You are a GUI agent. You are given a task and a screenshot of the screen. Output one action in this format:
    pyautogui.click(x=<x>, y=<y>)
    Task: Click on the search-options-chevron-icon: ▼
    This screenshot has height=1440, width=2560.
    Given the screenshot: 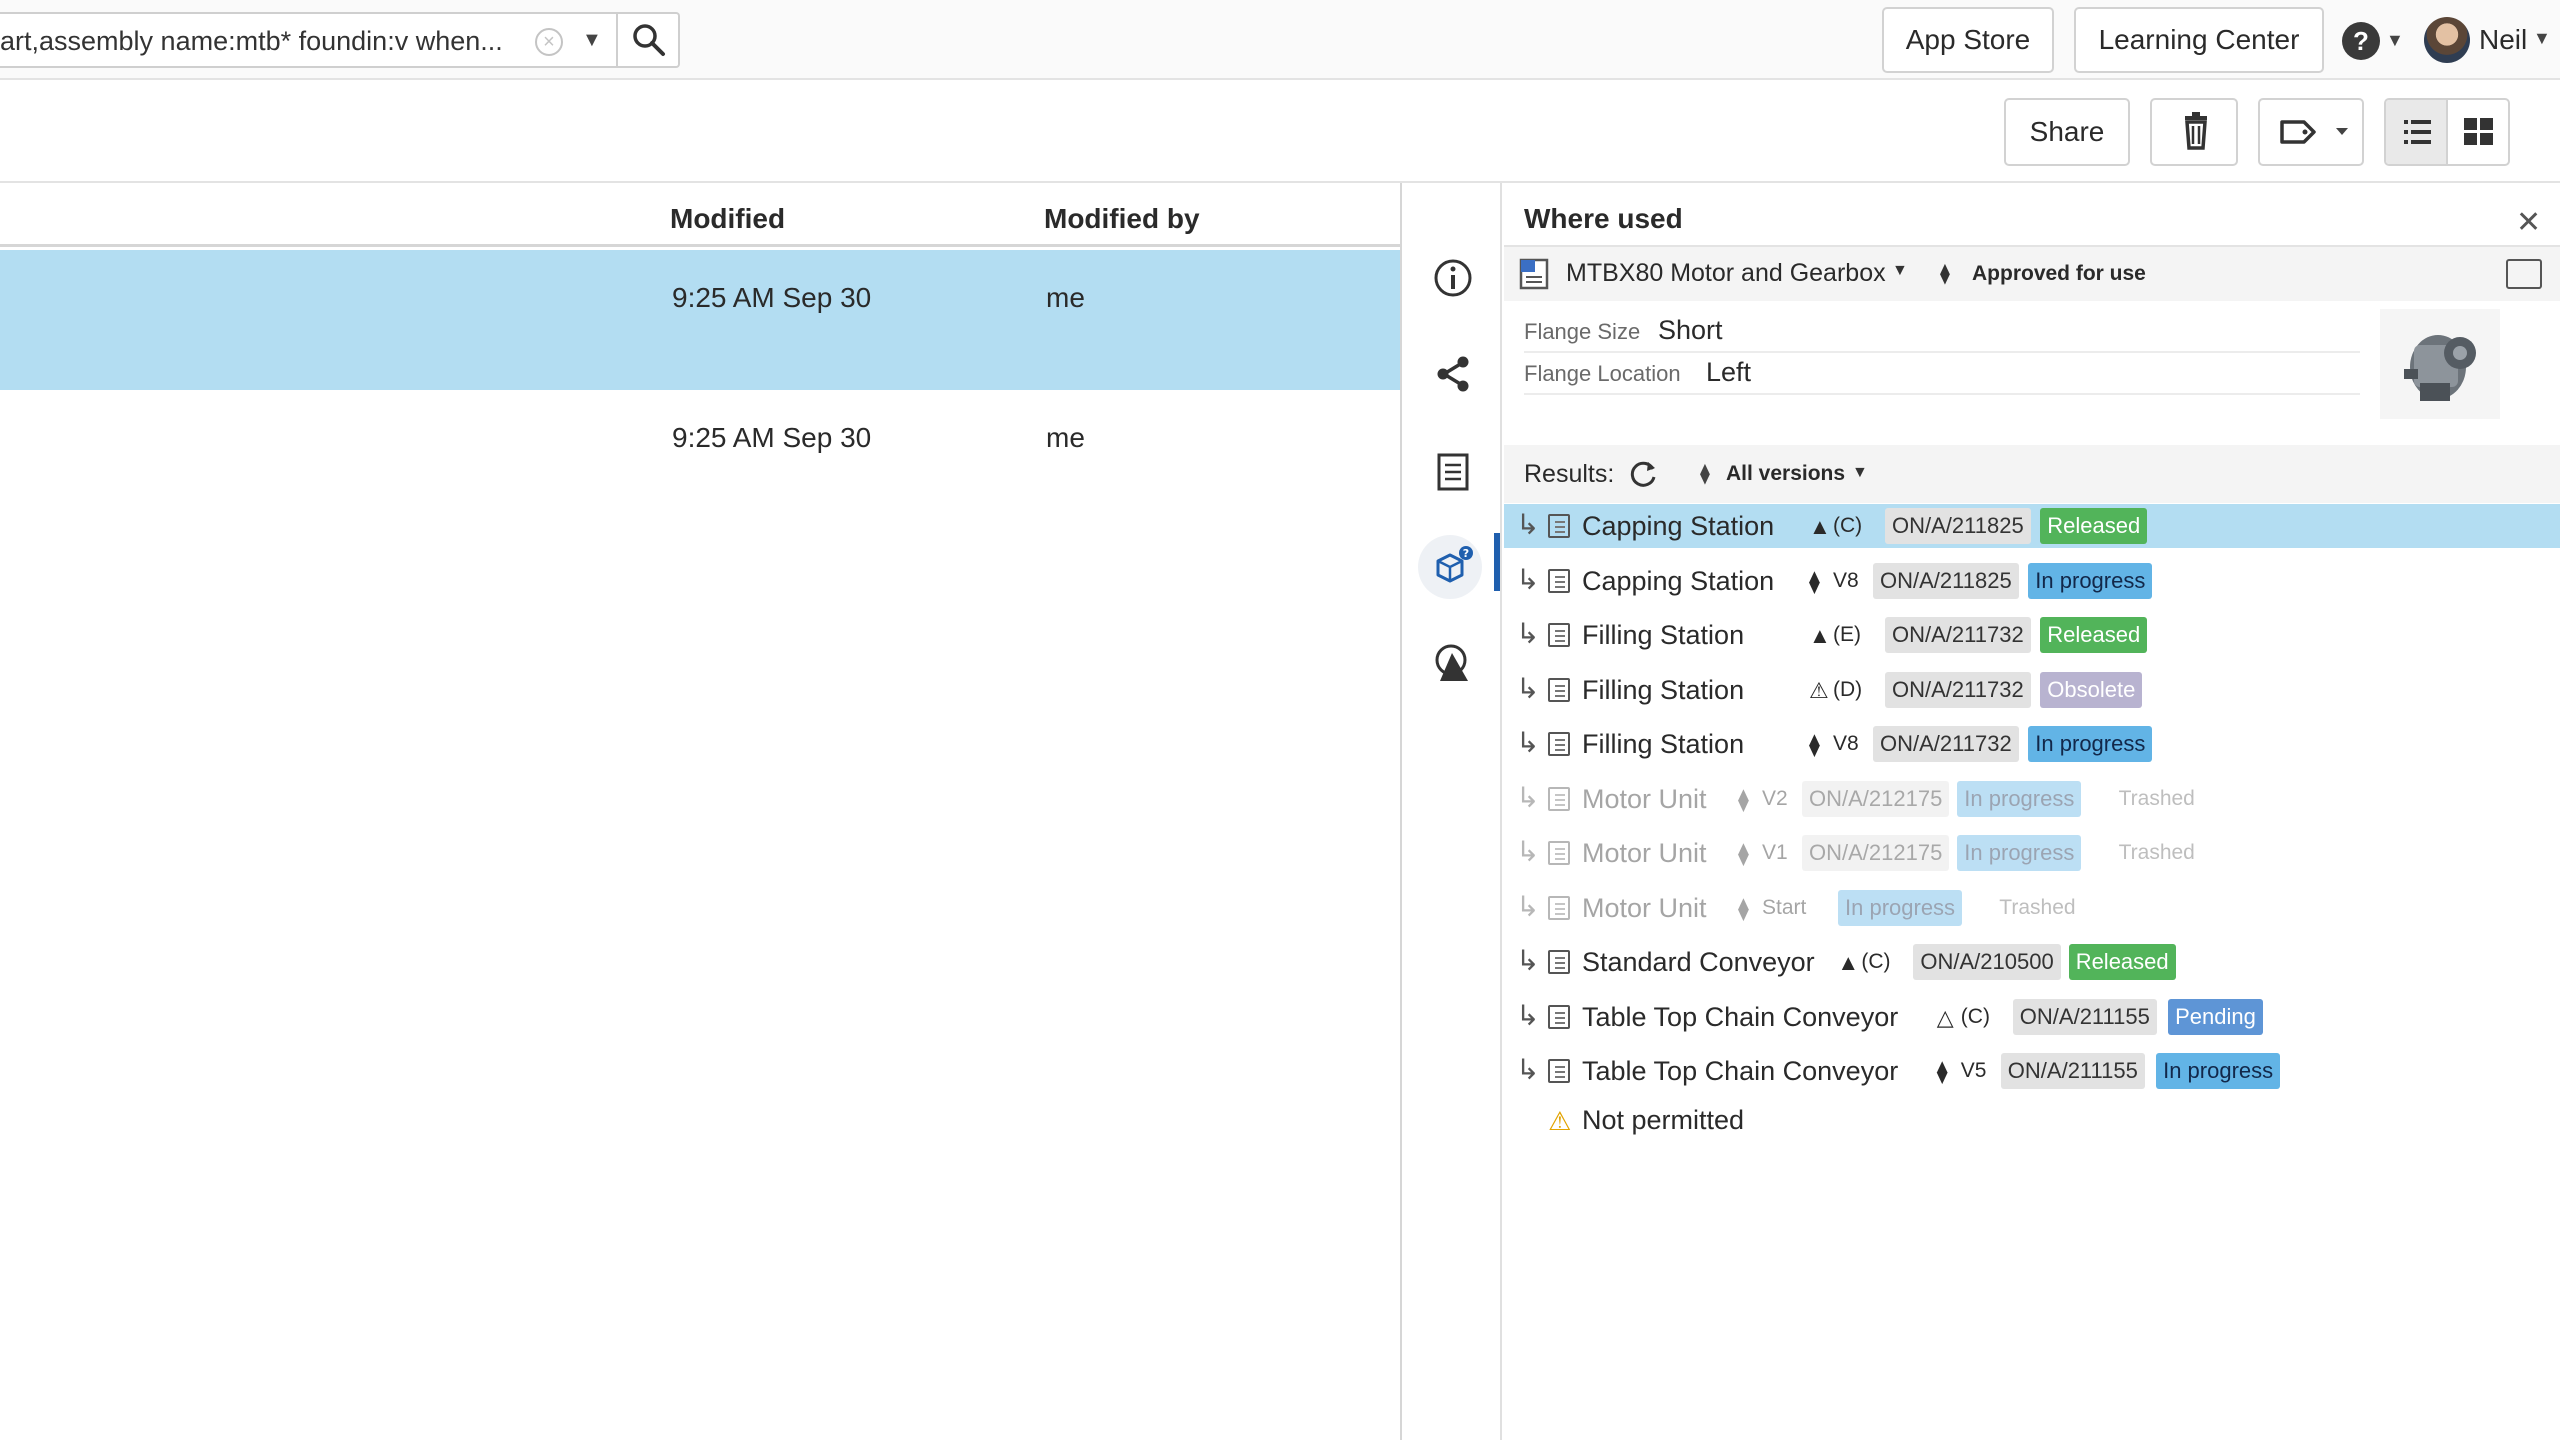 What is the action you would take?
    pyautogui.click(x=592, y=40)
    